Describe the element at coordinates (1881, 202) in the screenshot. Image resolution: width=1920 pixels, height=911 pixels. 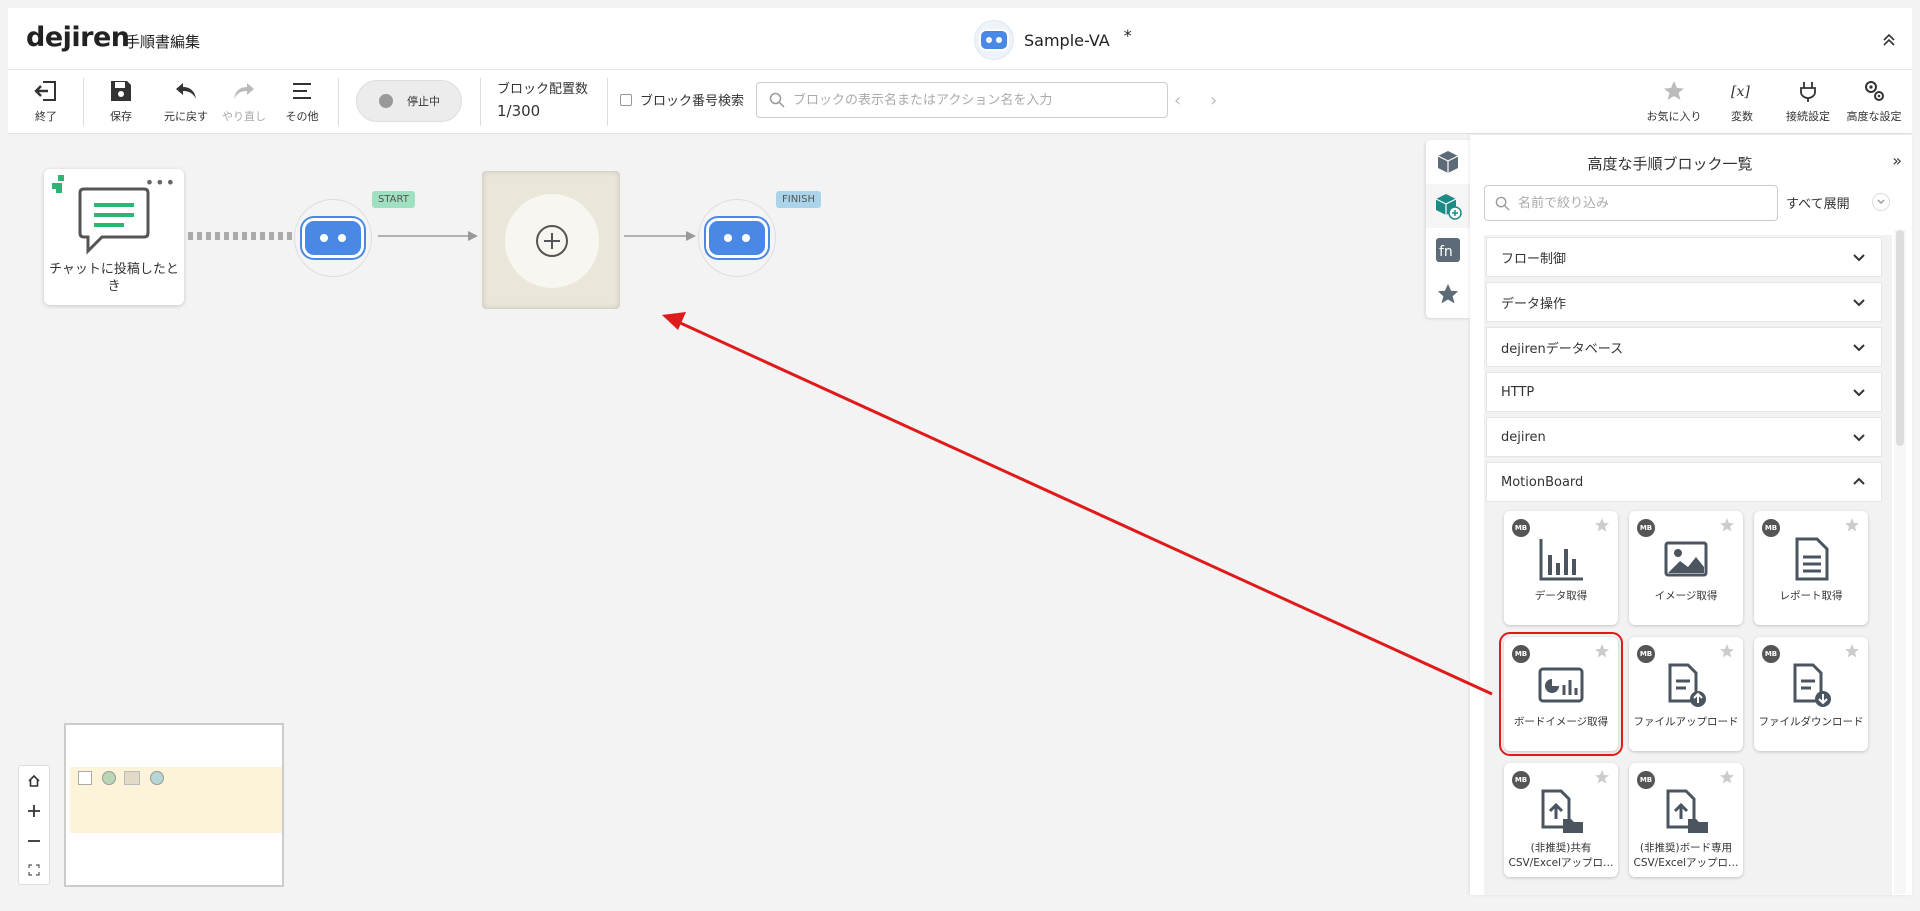
I see `expand-all-chevron-icon` at that location.